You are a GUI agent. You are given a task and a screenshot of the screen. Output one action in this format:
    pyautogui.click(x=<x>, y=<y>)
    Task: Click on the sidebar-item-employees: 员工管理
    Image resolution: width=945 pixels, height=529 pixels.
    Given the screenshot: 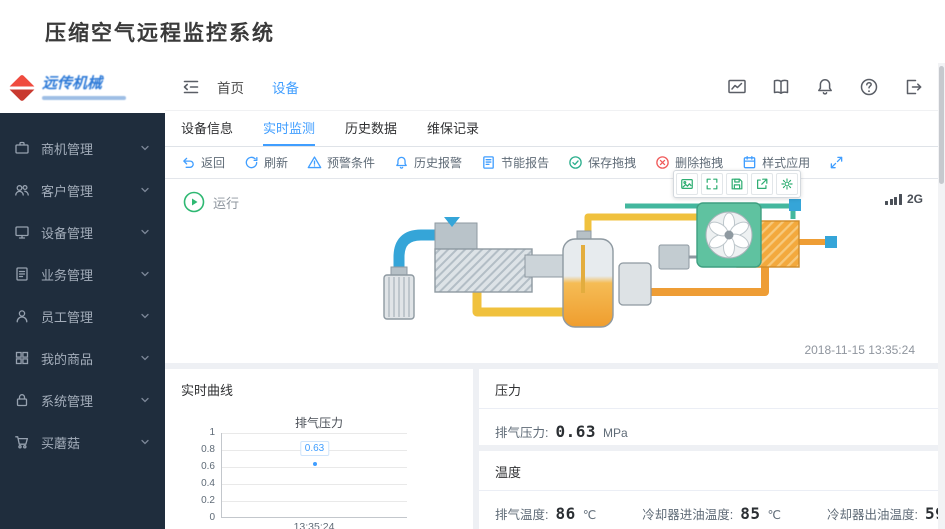 What is the action you would take?
    pyautogui.click(x=82, y=316)
    